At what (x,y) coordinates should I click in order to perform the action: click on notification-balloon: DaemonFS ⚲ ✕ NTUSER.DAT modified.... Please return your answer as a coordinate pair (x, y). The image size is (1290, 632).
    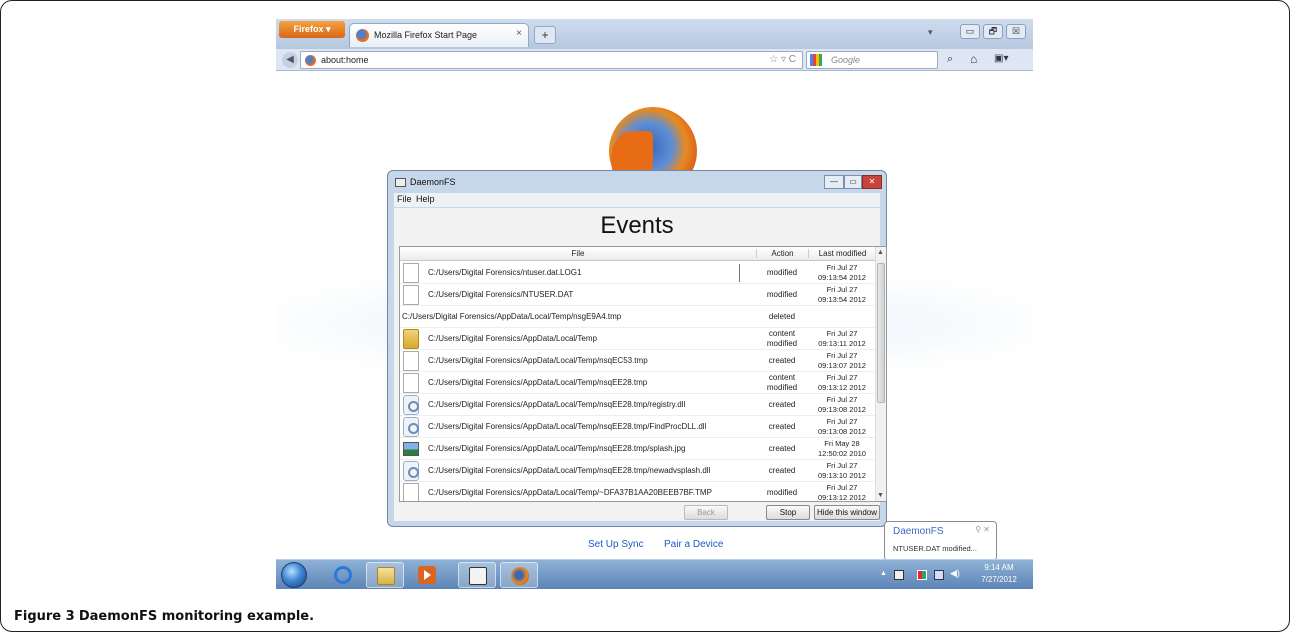
    Looking at the image, I should click on (940, 541).